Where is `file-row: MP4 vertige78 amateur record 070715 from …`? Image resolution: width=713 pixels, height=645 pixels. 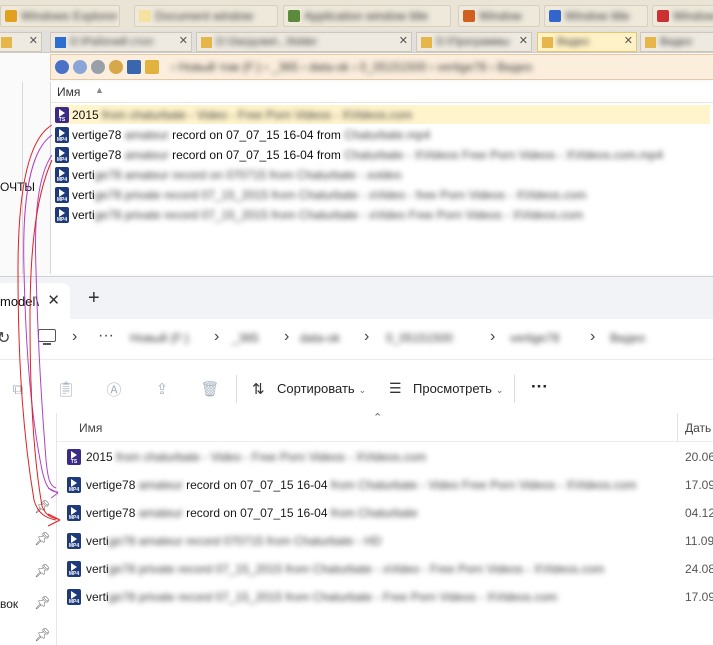
file-row: MP4 vertige78 amateur record 070715 from … is located at coordinates (390, 541).